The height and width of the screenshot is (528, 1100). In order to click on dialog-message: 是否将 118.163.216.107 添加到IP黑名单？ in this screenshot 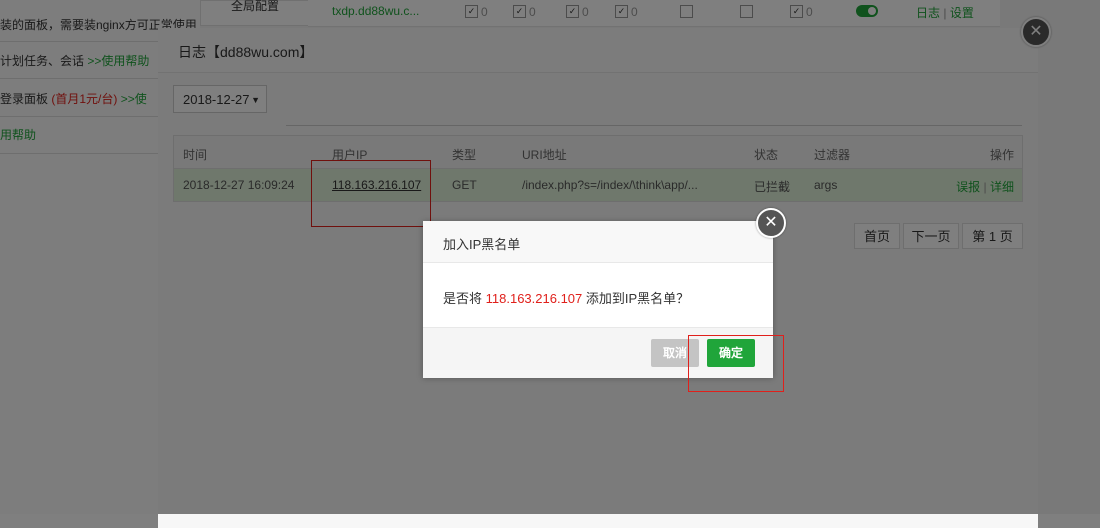, I will do `click(566, 297)`.